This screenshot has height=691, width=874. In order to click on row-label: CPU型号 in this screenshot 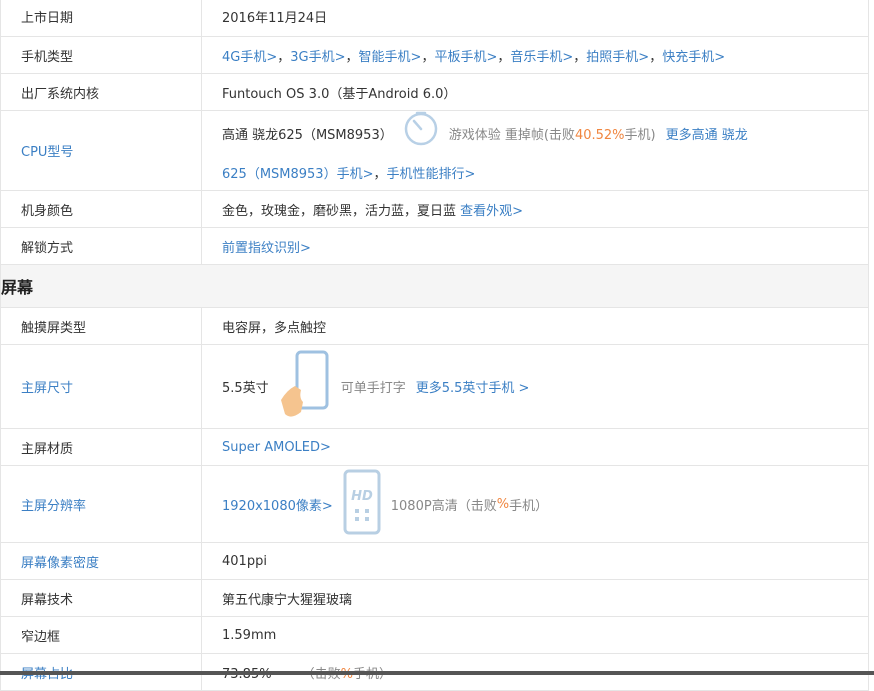, I will do `click(101, 150)`.